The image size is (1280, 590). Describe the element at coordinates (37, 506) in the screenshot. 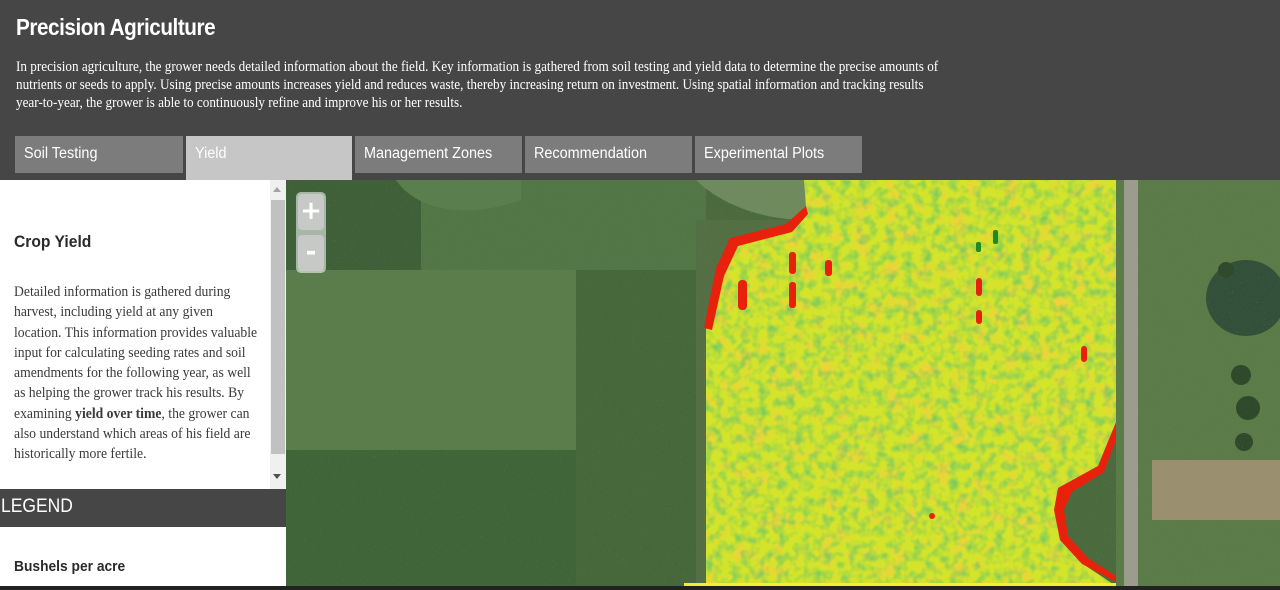

I see `legend-title: LEGEND` at that location.